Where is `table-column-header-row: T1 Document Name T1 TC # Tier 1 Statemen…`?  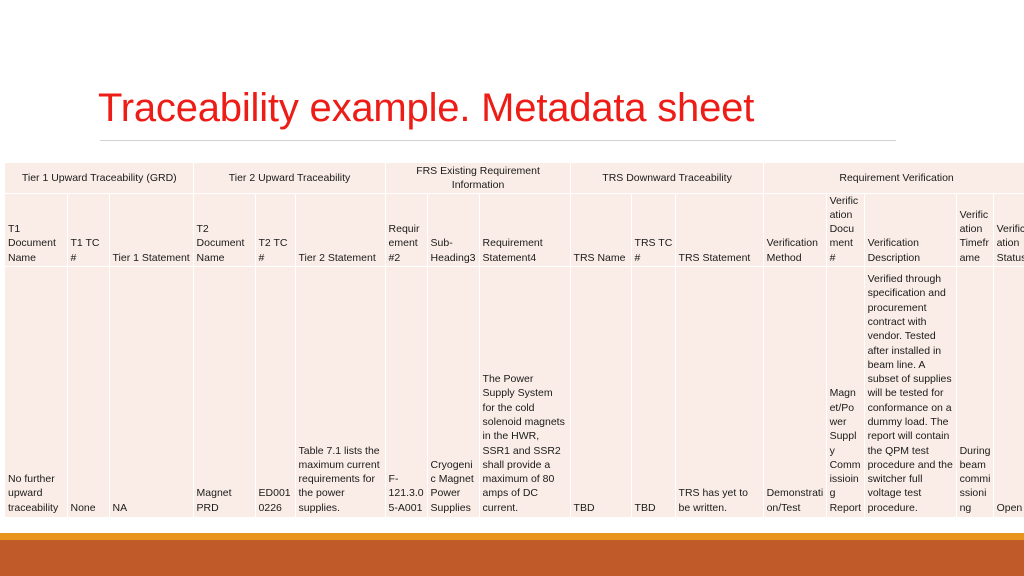
table-column-header-row: T1 Document Name T1 TC # Tier 1 Statemen… is located at coordinates (514, 230).